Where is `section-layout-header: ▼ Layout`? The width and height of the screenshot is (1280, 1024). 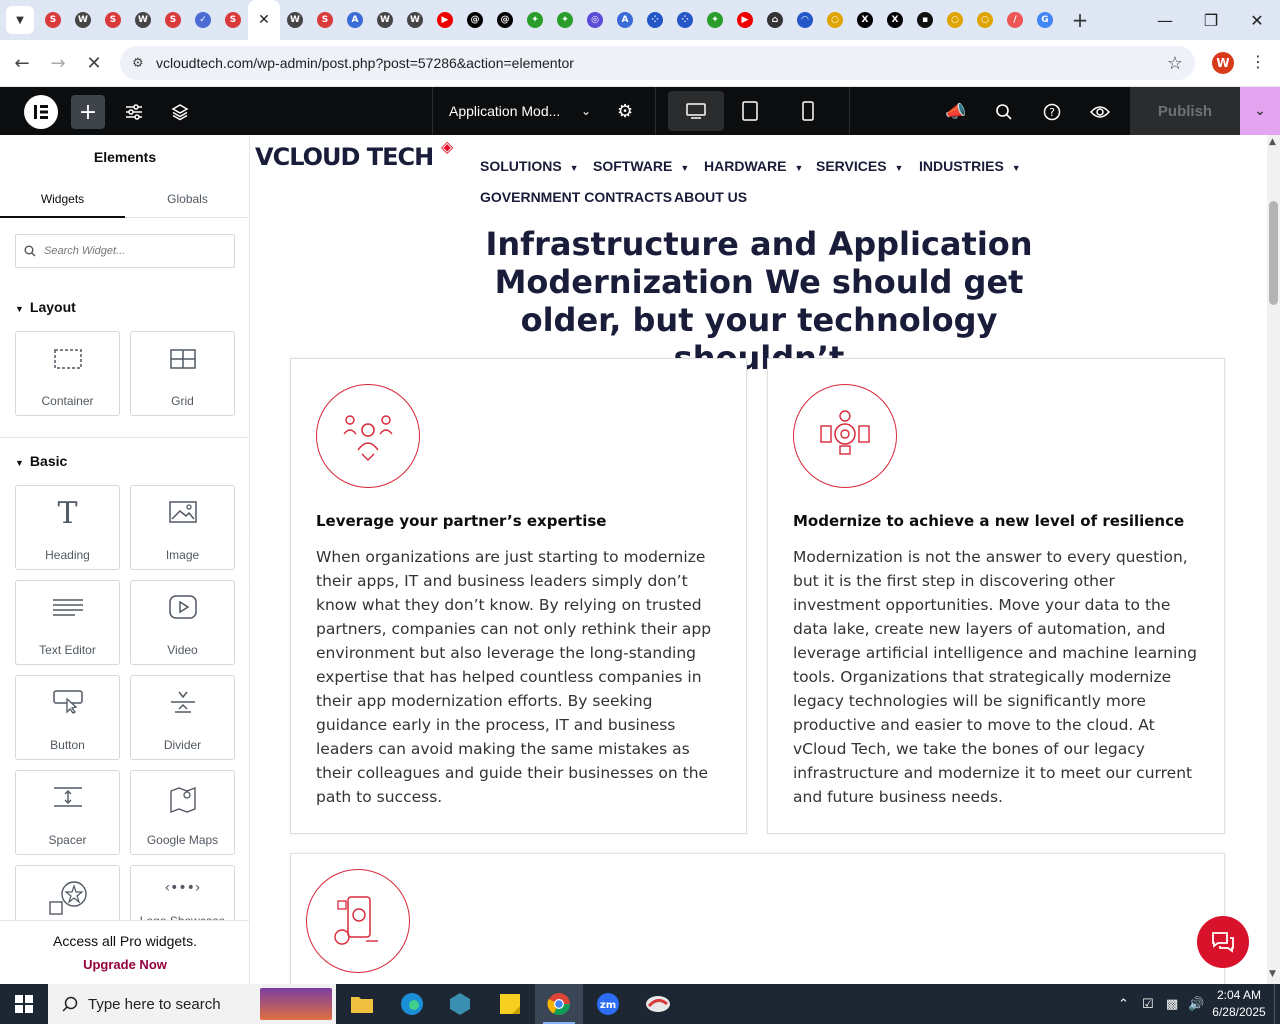 section-layout-header: ▼ Layout is located at coordinates (45, 307).